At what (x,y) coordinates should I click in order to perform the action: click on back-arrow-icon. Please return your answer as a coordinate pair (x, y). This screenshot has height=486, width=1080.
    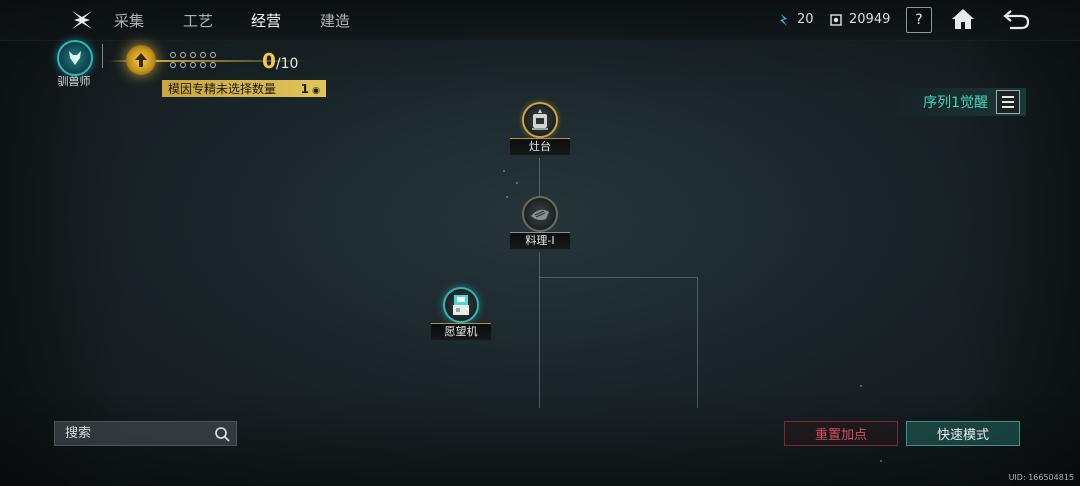
    Looking at the image, I should click on (1016, 20).